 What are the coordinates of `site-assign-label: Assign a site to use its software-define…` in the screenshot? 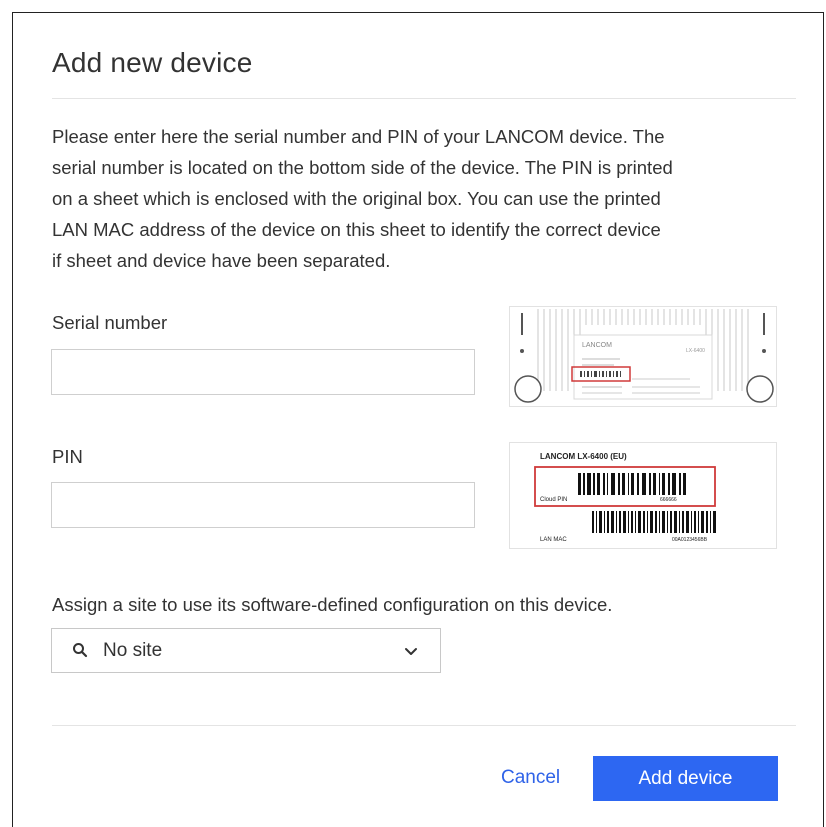 It's located at (332, 604).